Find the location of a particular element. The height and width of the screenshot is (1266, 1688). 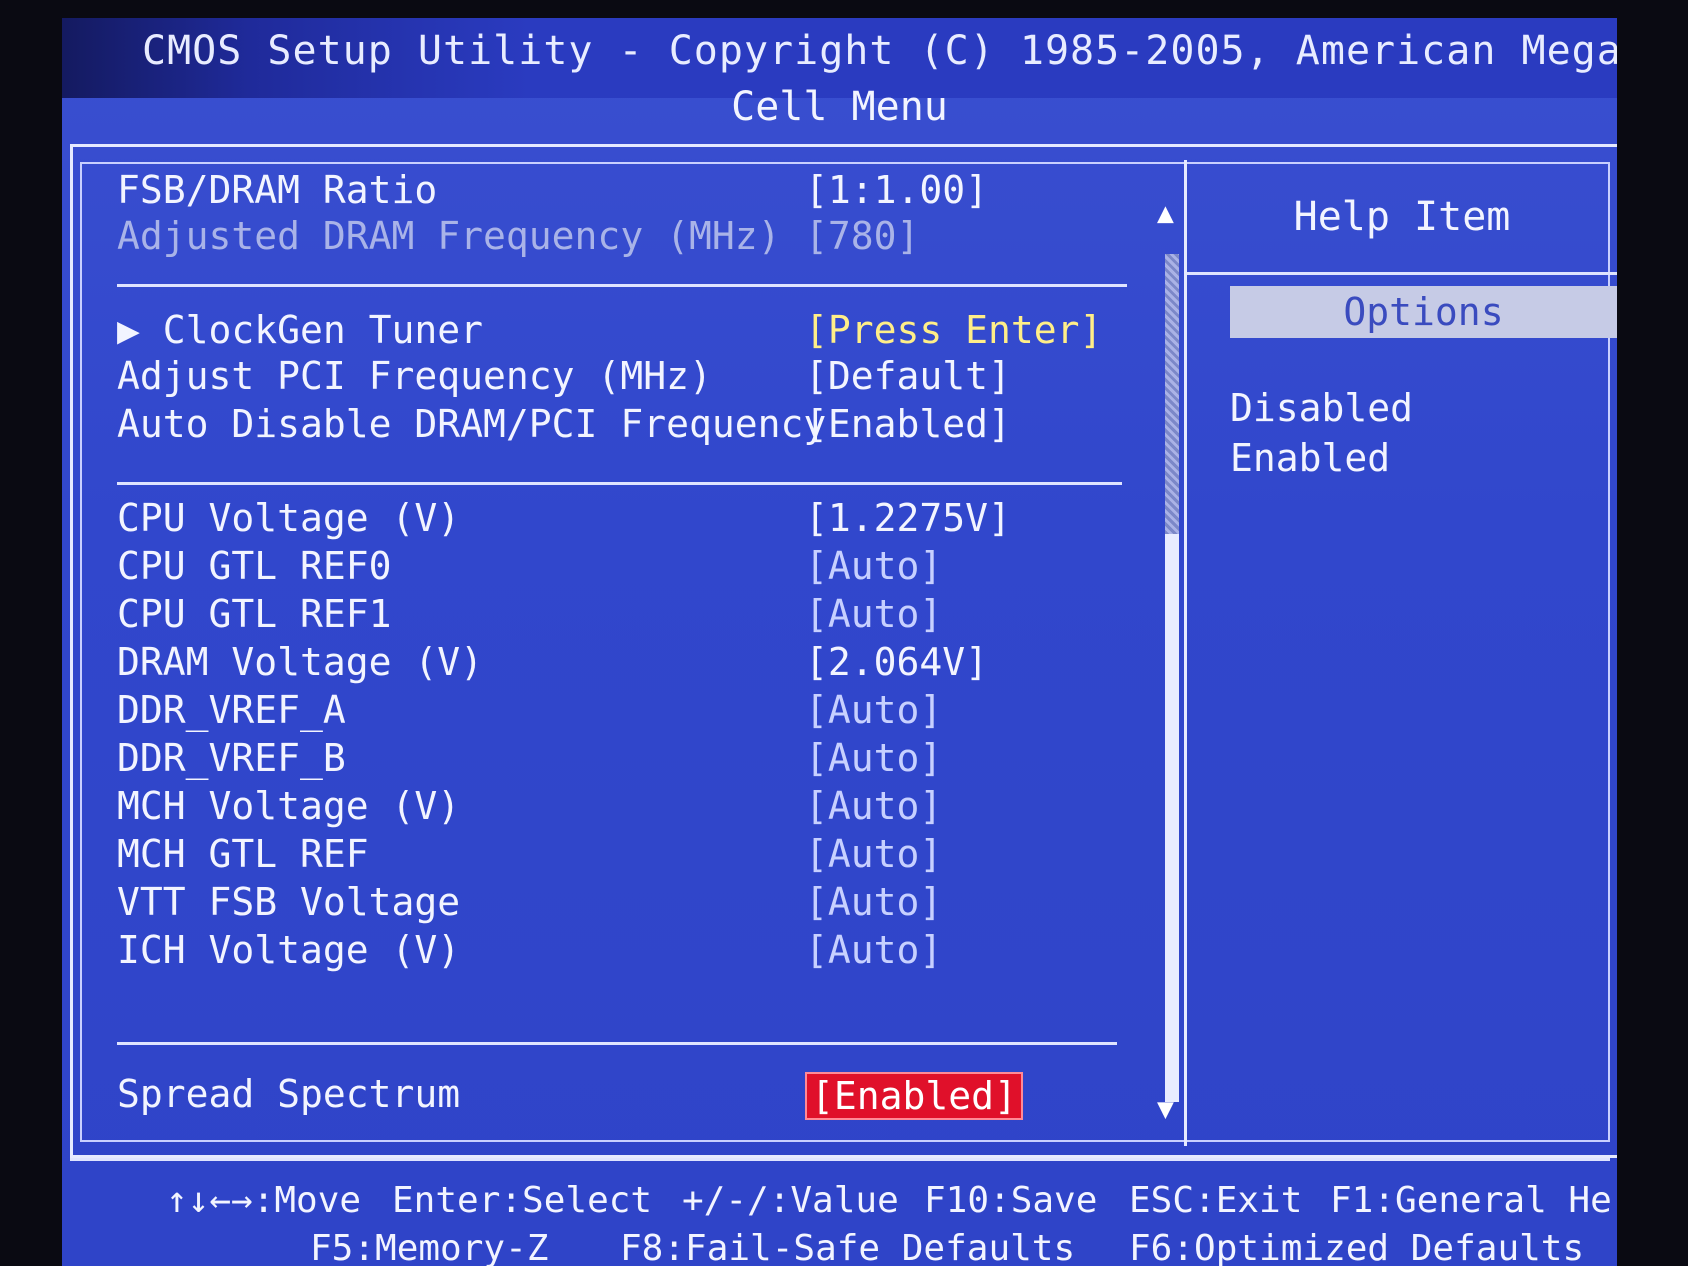

setting-value: [780] is located at coordinates (862, 236).